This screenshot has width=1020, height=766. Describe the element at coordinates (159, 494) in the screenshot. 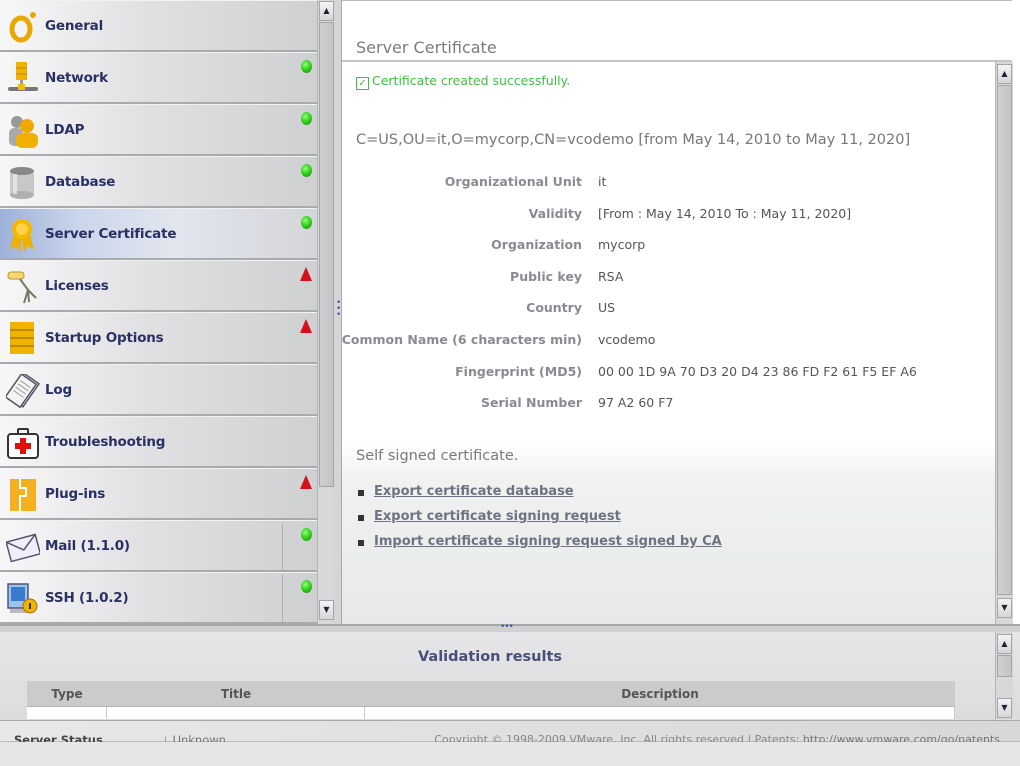

I see `sidebar-item-plug-ins: Plug-ins` at that location.